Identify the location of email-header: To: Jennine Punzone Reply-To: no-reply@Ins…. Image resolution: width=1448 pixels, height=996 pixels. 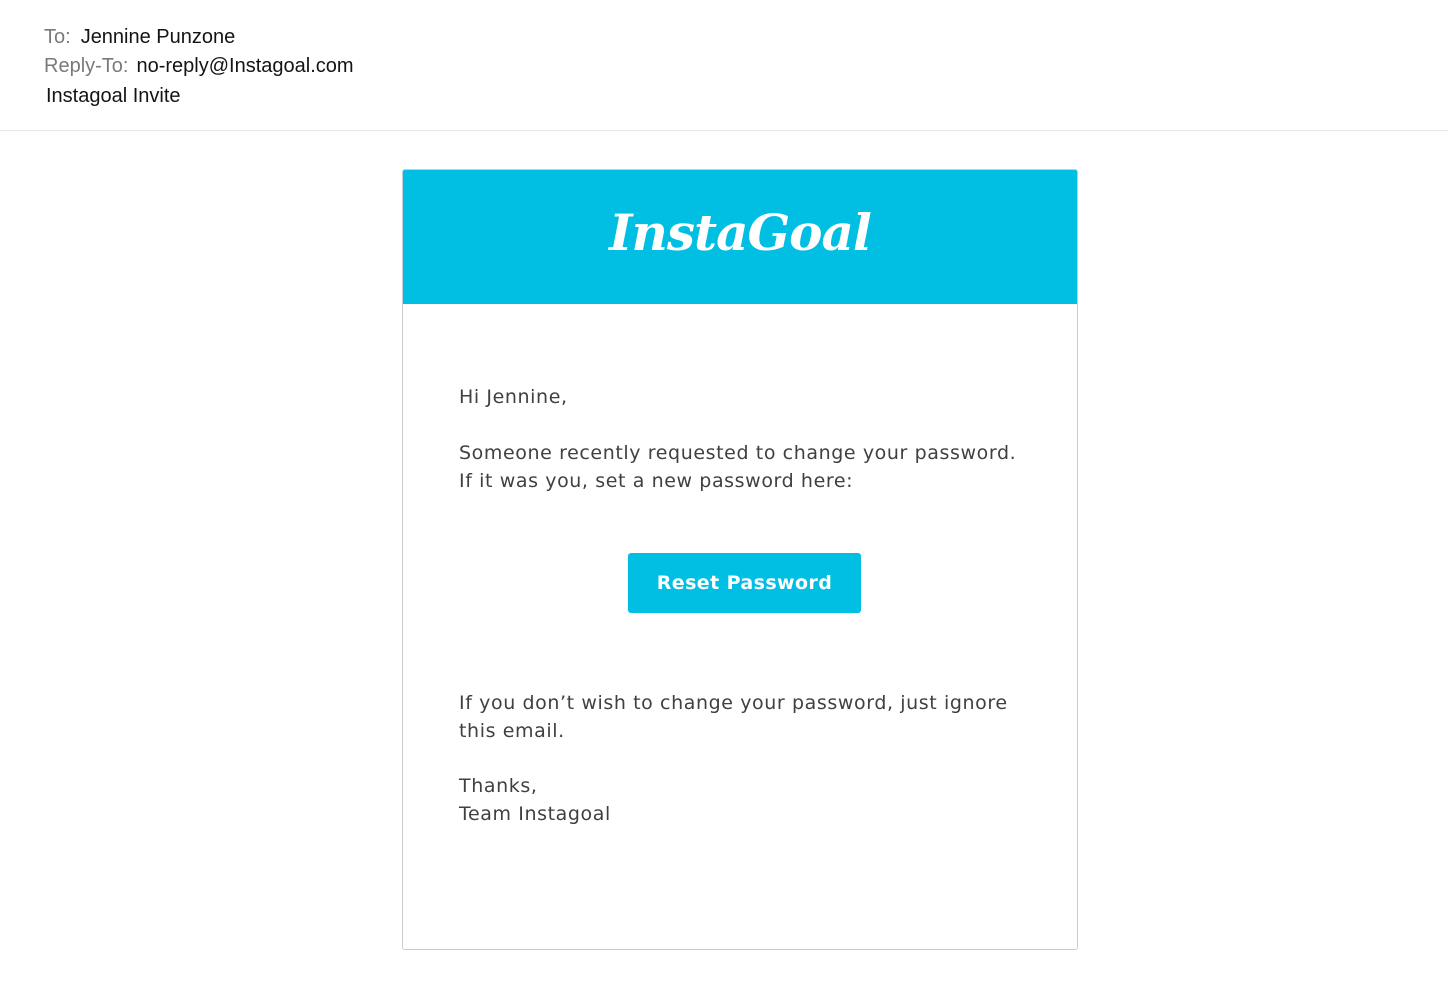
(724, 65).